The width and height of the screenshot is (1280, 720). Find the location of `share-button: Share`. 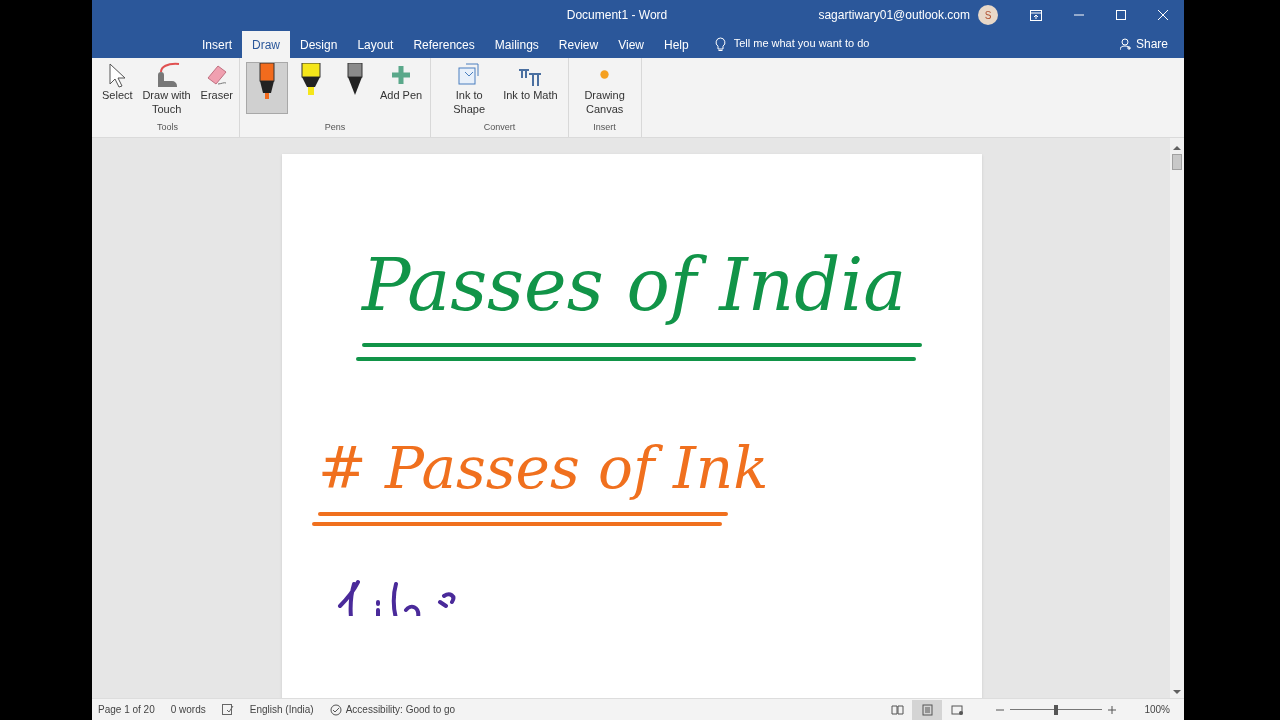

share-button: Share is located at coordinates (1143, 44).